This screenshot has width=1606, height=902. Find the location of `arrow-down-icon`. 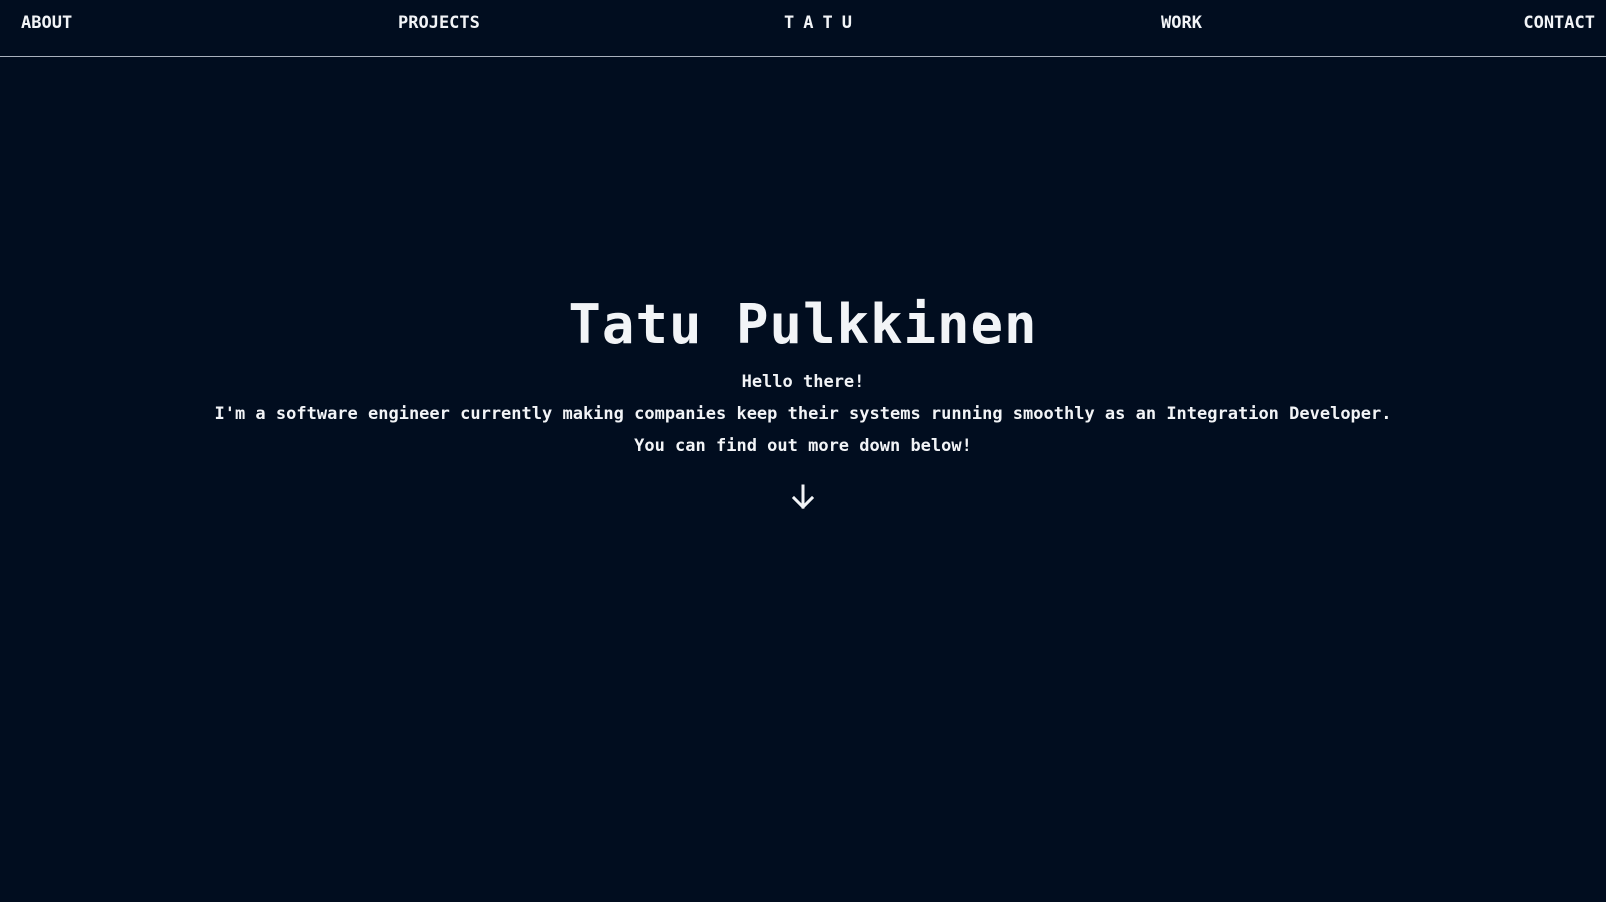

arrow-down-icon is located at coordinates (803, 497).